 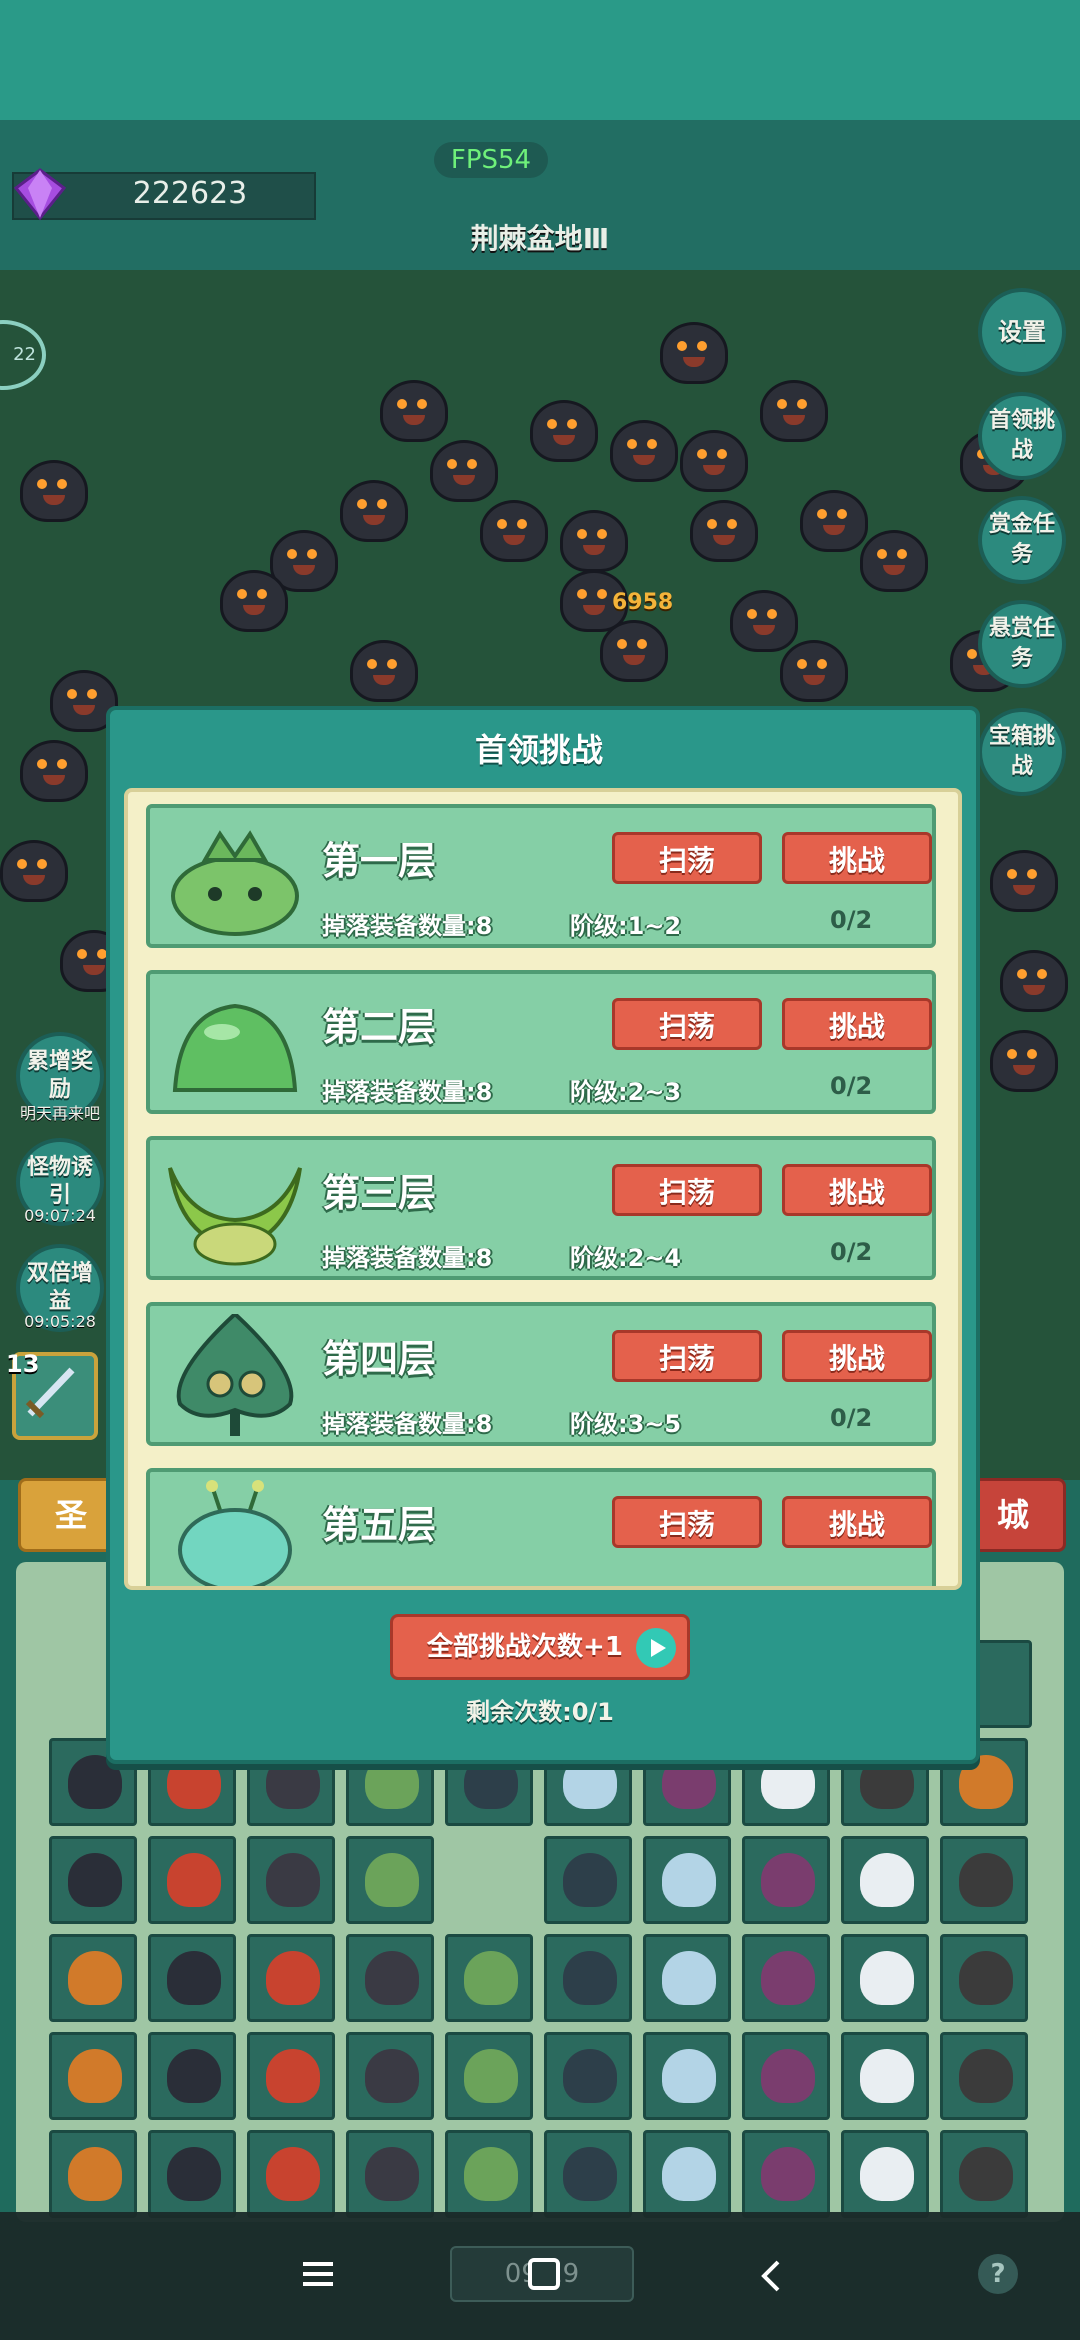 I want to click on tier-range: 阶级:2~4, so click(x=626, y=1258).